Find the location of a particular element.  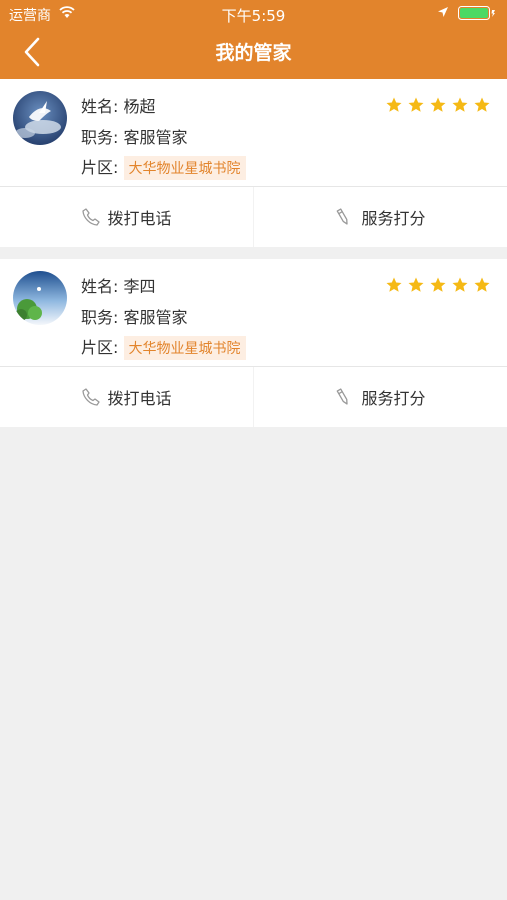

butler-name: 李四 is located at coordinates (140, 286).